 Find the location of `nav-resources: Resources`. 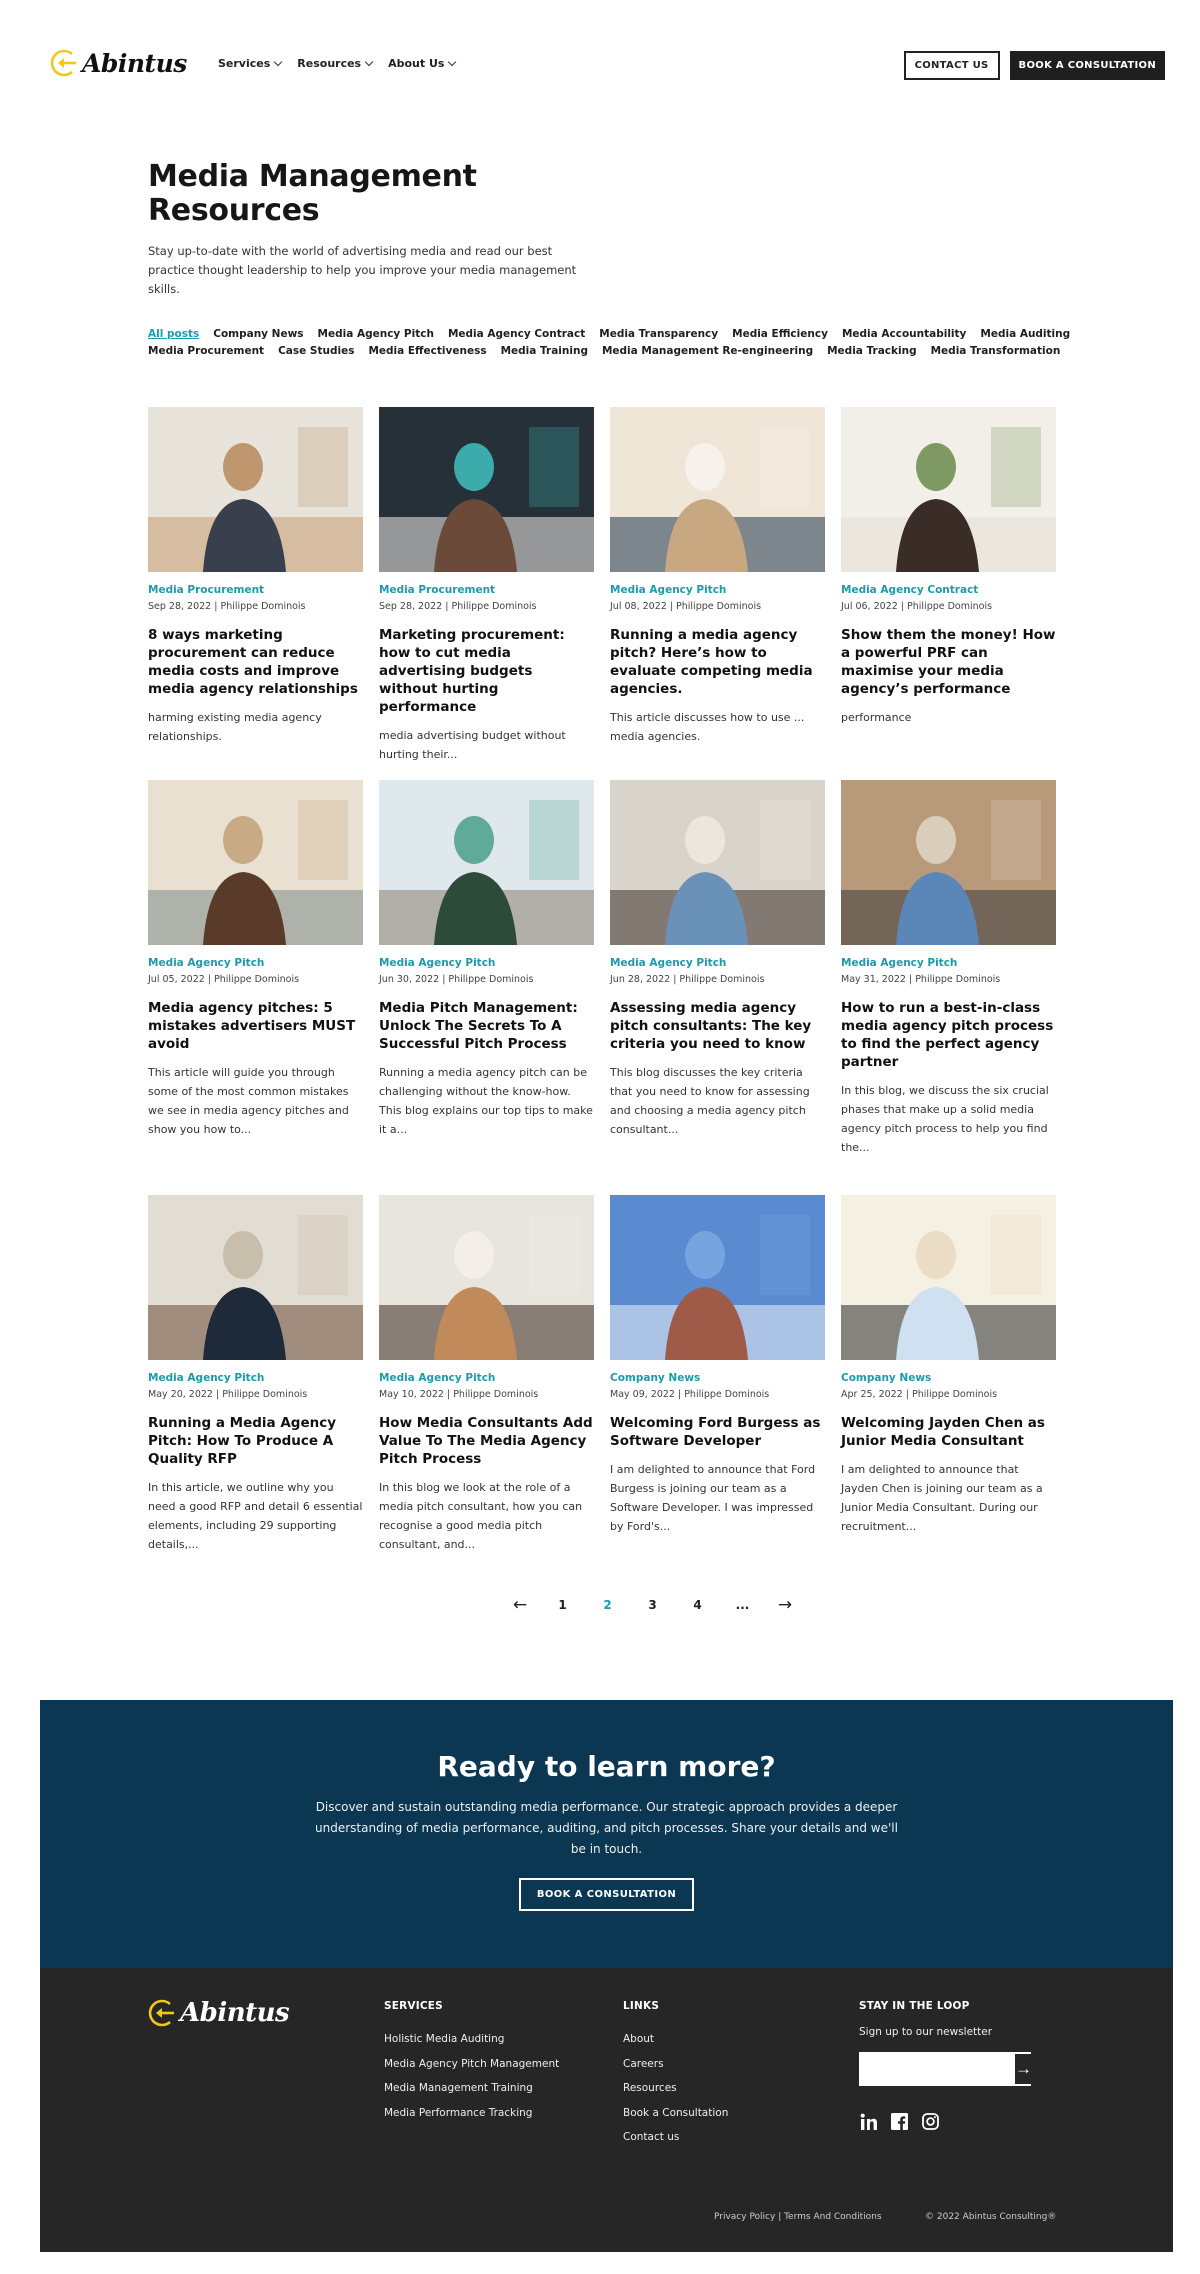

nav-resources: Resources is located at coordinates (335, 63).